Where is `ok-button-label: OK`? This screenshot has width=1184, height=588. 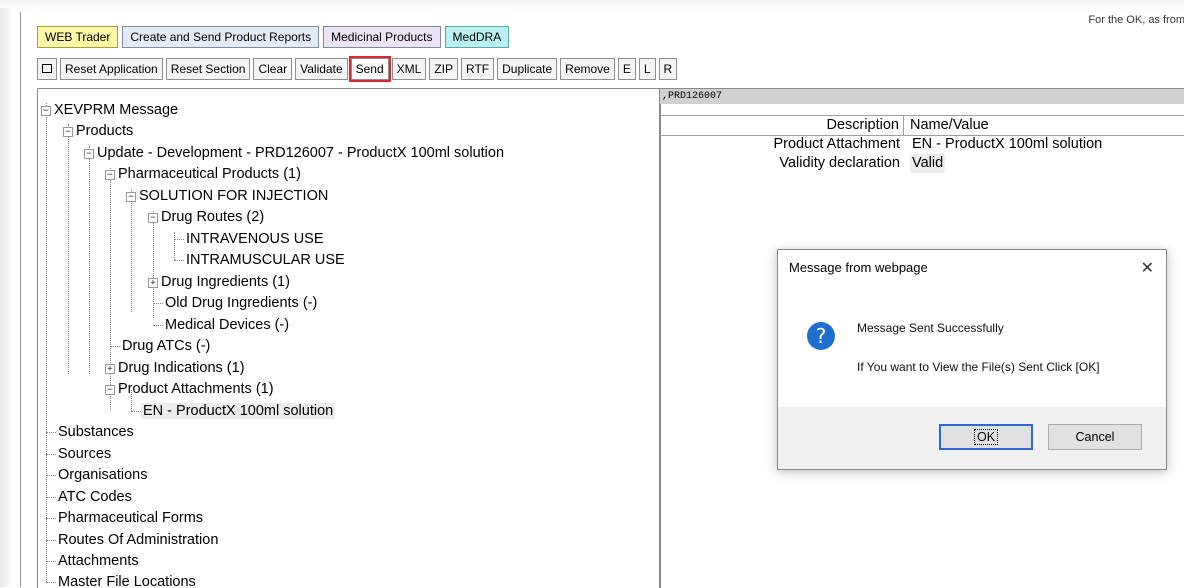
ok-button-label: OK is located at coordinates (986, 437).